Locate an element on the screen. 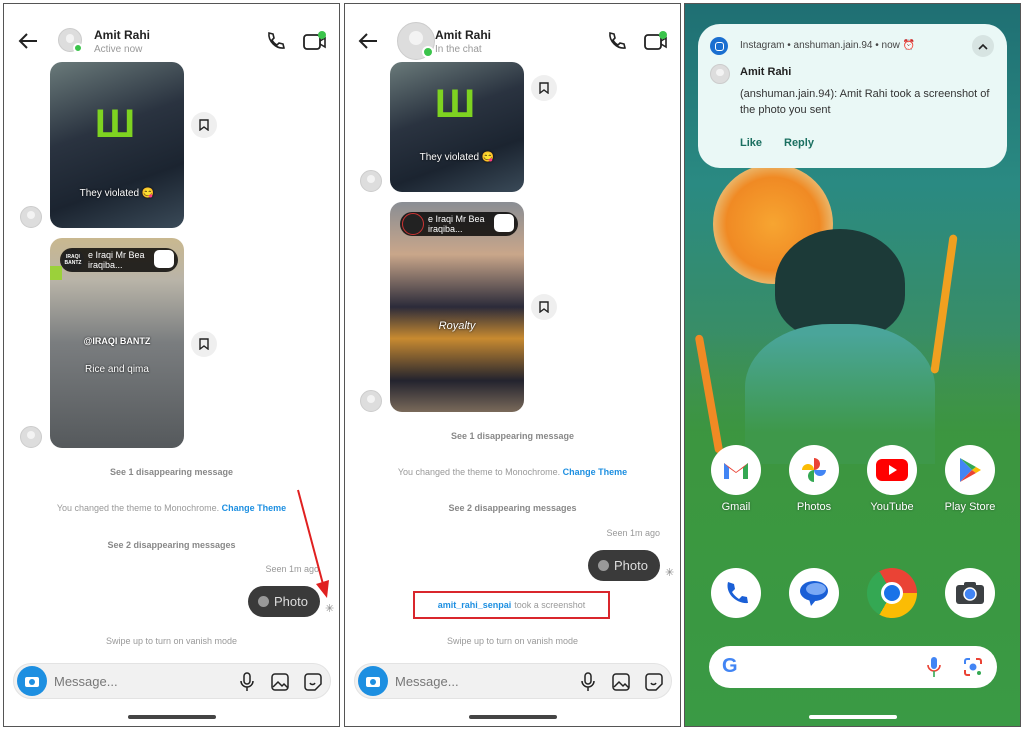  gmail-app is located at coordinates (736, 470).